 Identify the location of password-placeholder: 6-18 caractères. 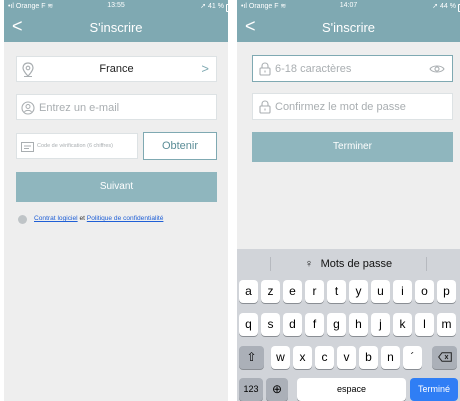
(313, 69).